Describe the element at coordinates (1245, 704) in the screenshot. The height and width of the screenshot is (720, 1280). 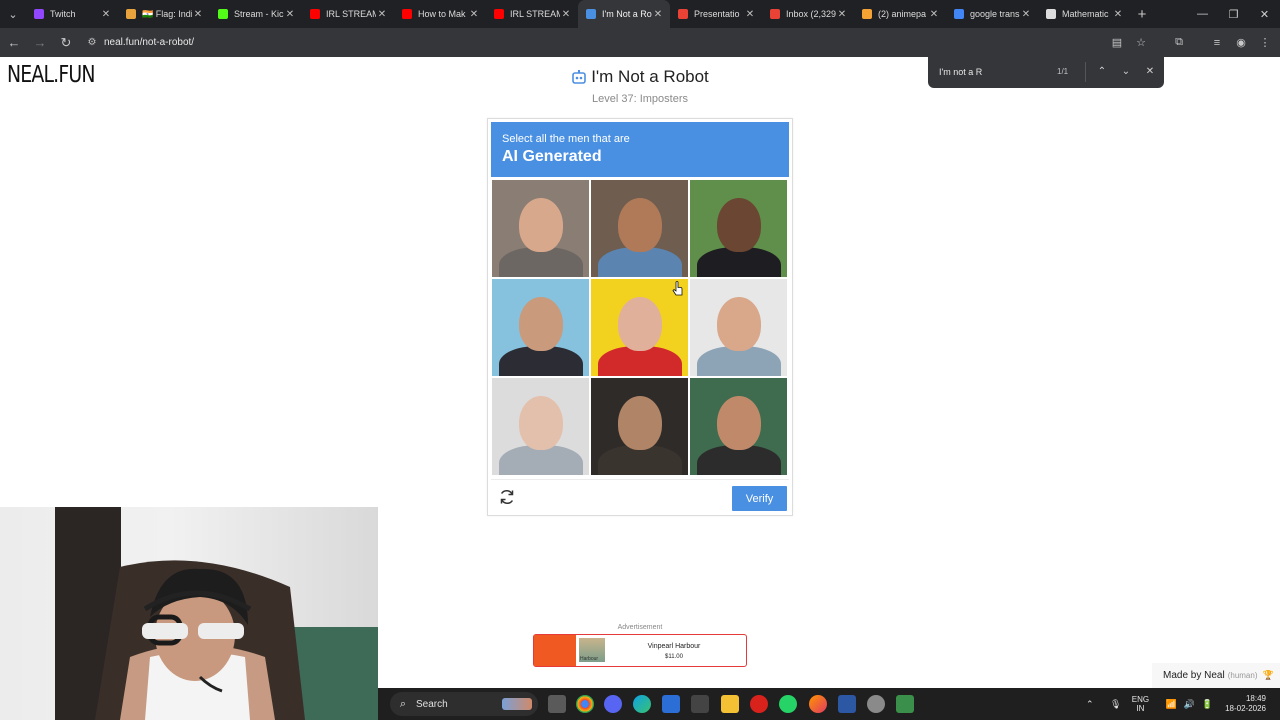
I see `clock: 18:49 18-02-2026` at that location.